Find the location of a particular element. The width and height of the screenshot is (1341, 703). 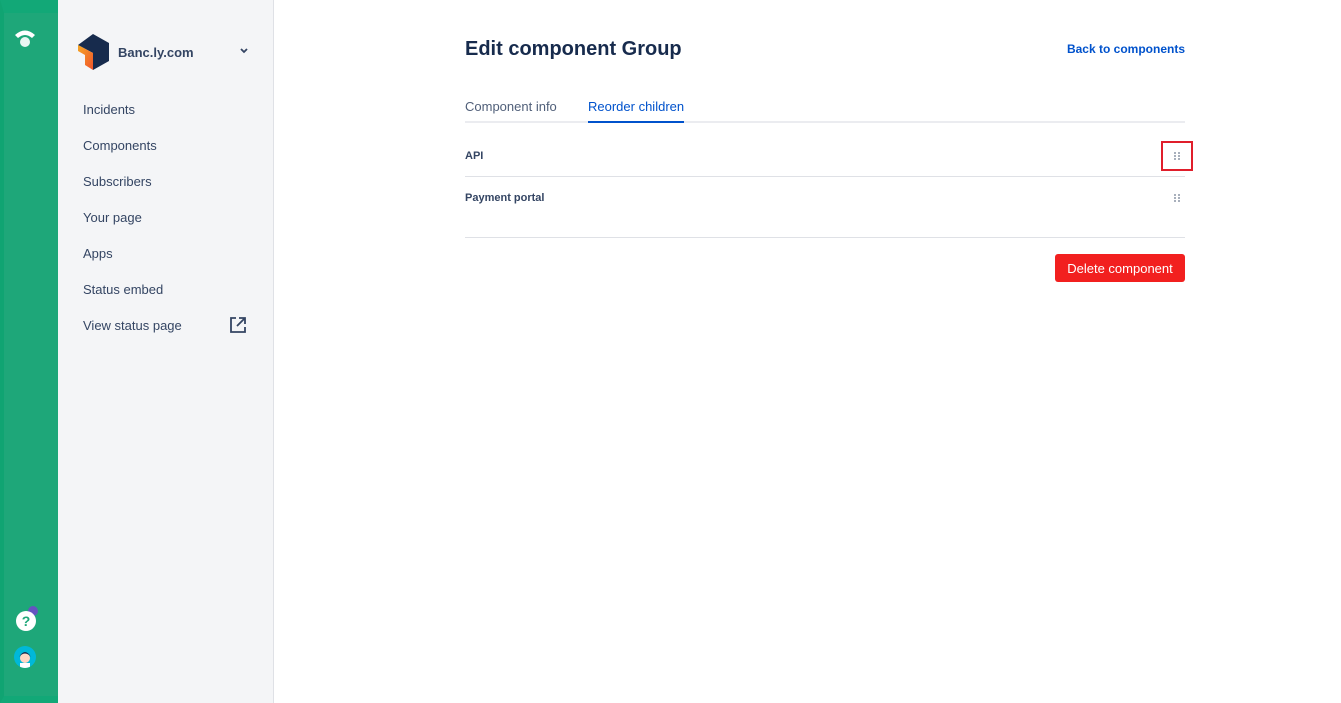

sidebar-item-subscribers: Subscribers is located at coordinates (165, 190).